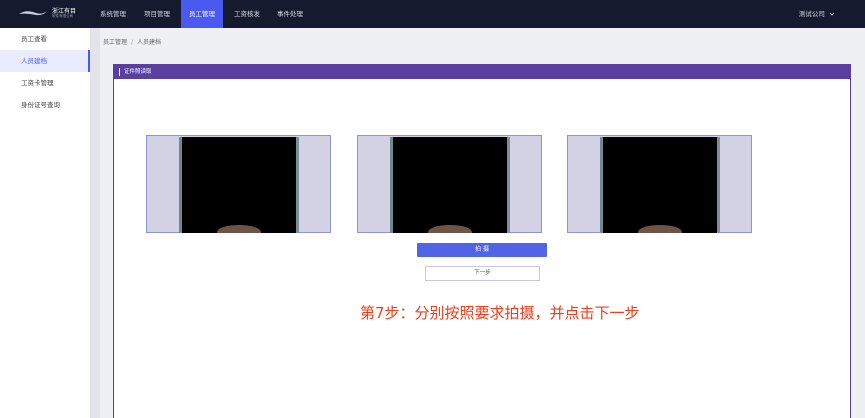 The height and width of the screenshot is (418, 865). Describe the element at coordinates (119, 72) in the screenshot. I see `panel-header-accent` at that location.